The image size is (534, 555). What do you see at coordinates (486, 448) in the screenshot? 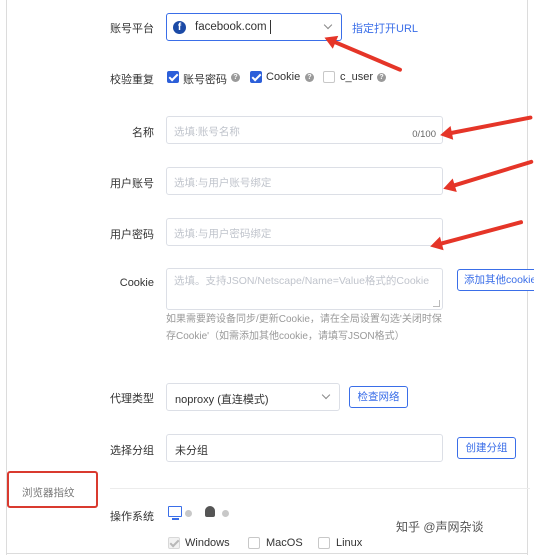
I see `create-group-button: 创建分组` at bounding box center [486, 448].